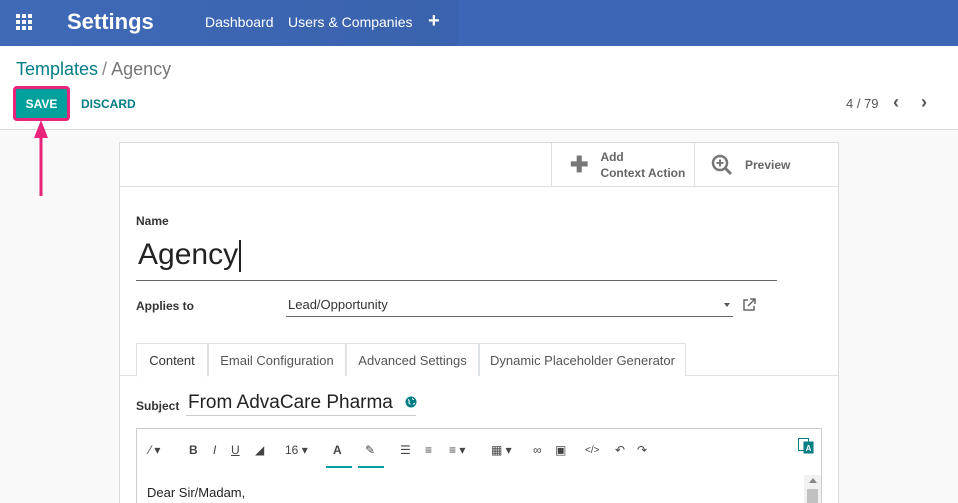  I want to click on pager-next-icon: ›, so click(924, 102).